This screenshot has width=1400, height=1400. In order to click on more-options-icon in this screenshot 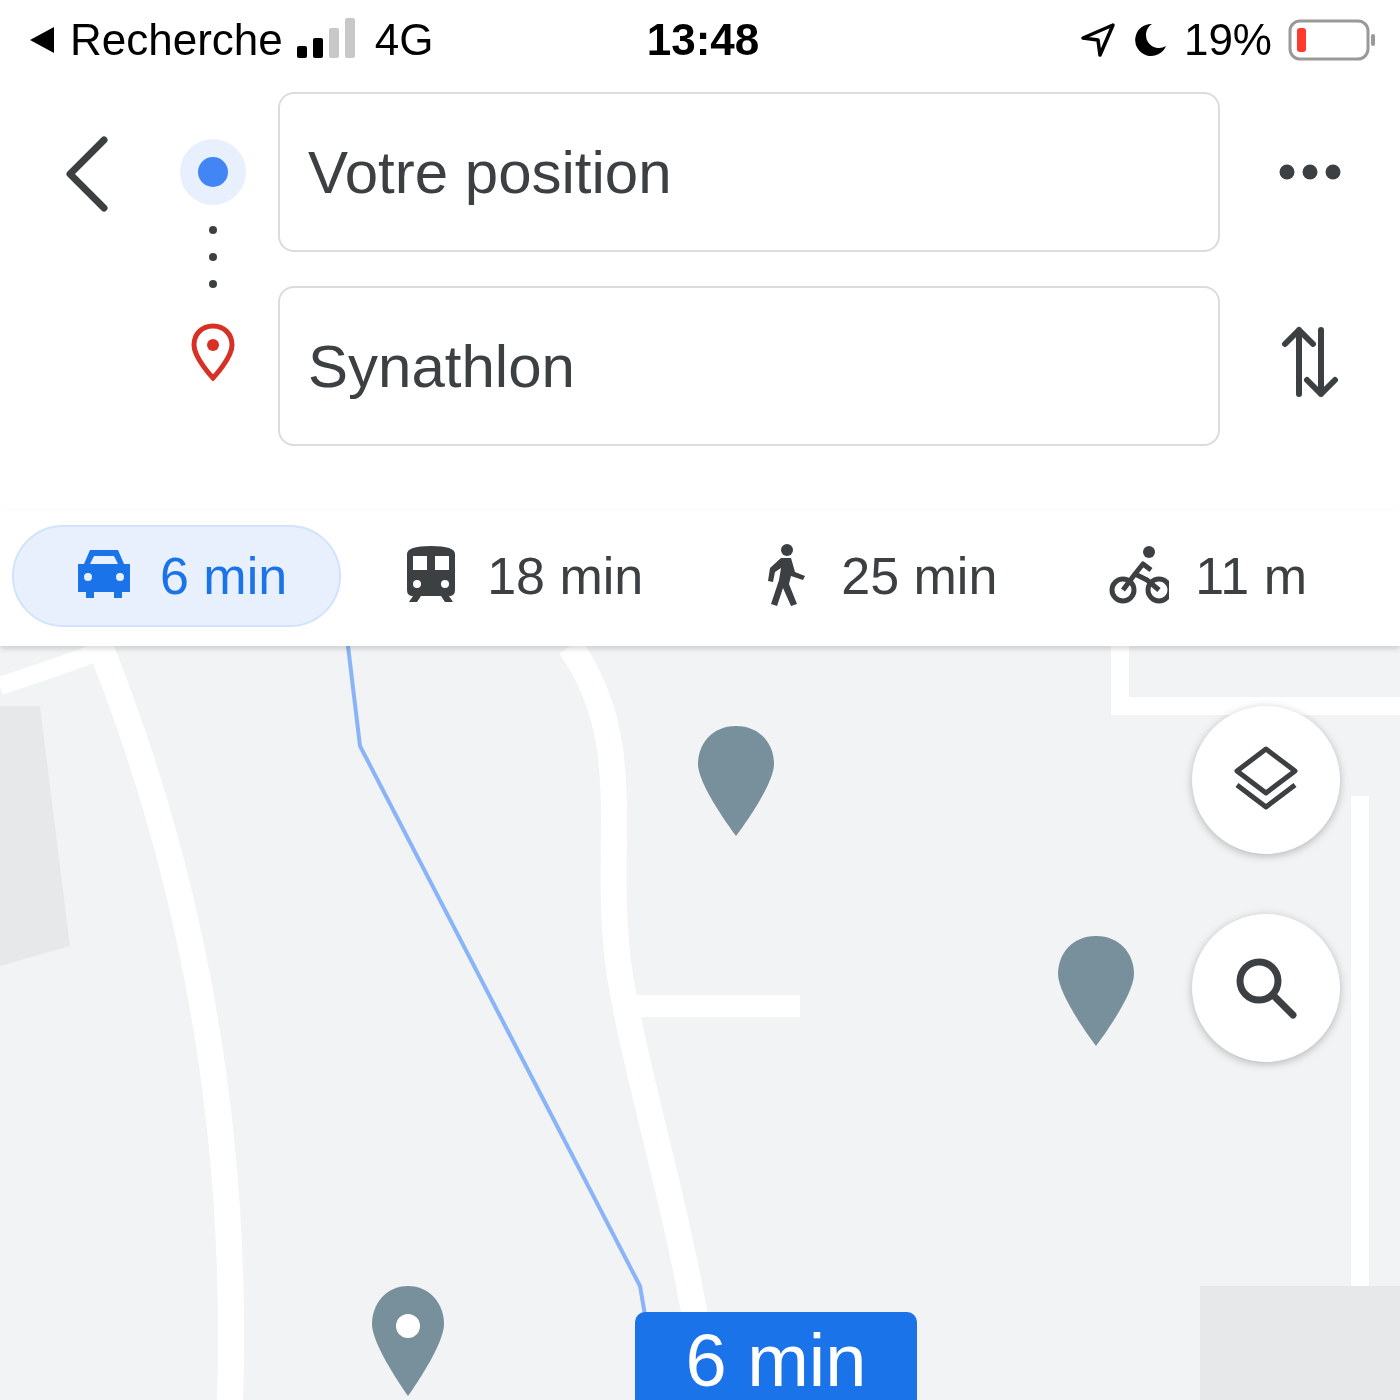, I will do `click(1310, 172)`.